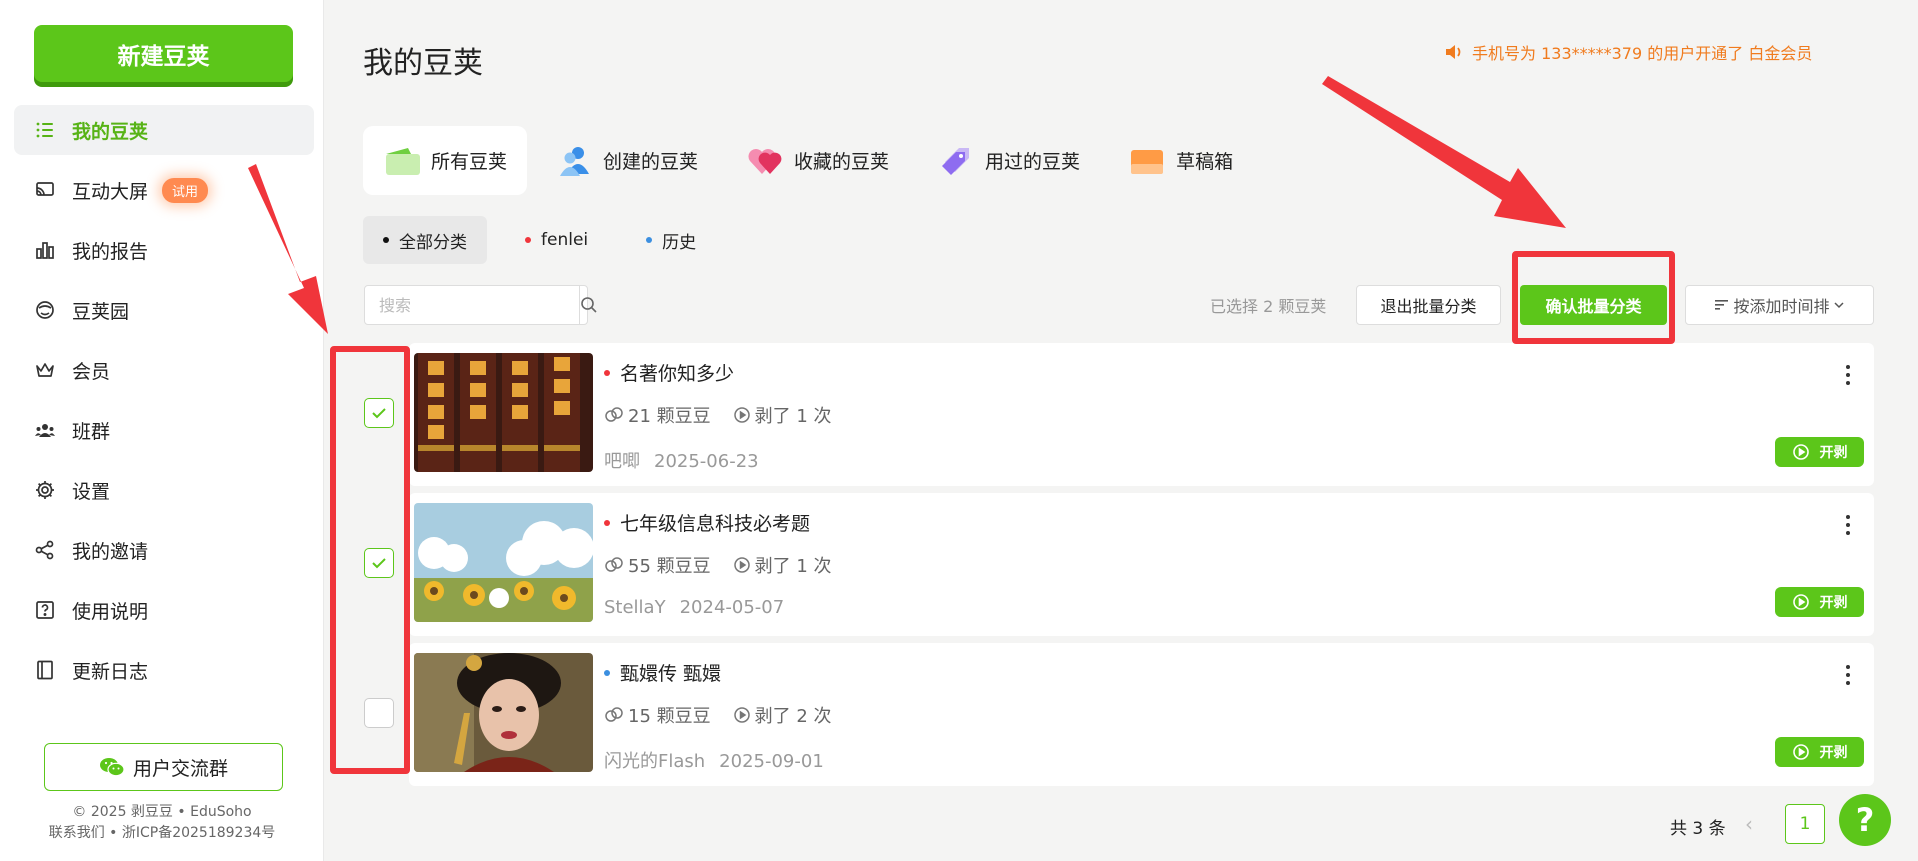 This screenshot has width=1918, height=861. Describe the element at coordinates (1033, 162) in the screenshot. I see `tab-label: 用过的豆荚` at that location.